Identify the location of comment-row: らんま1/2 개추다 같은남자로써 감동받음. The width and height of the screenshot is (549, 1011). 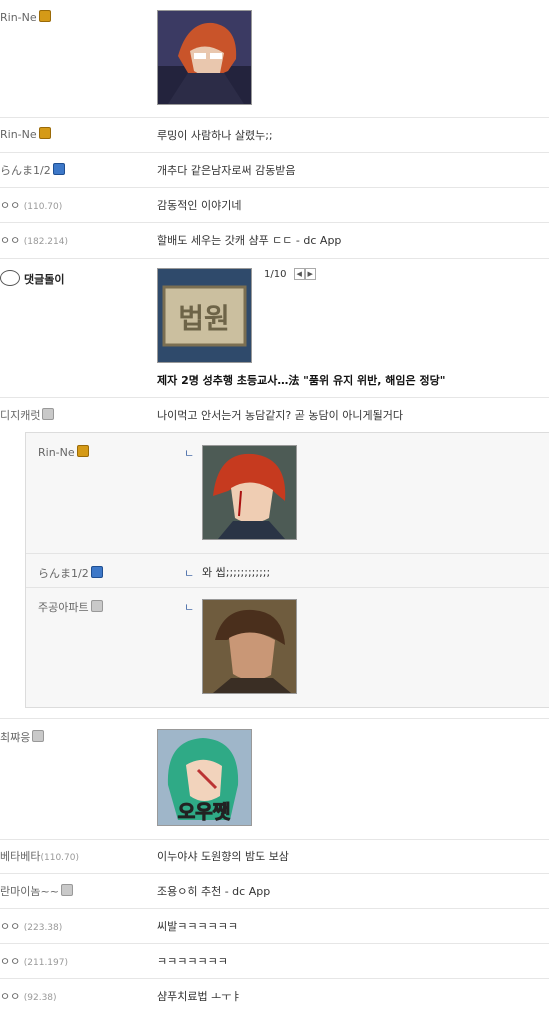
(274, 170).